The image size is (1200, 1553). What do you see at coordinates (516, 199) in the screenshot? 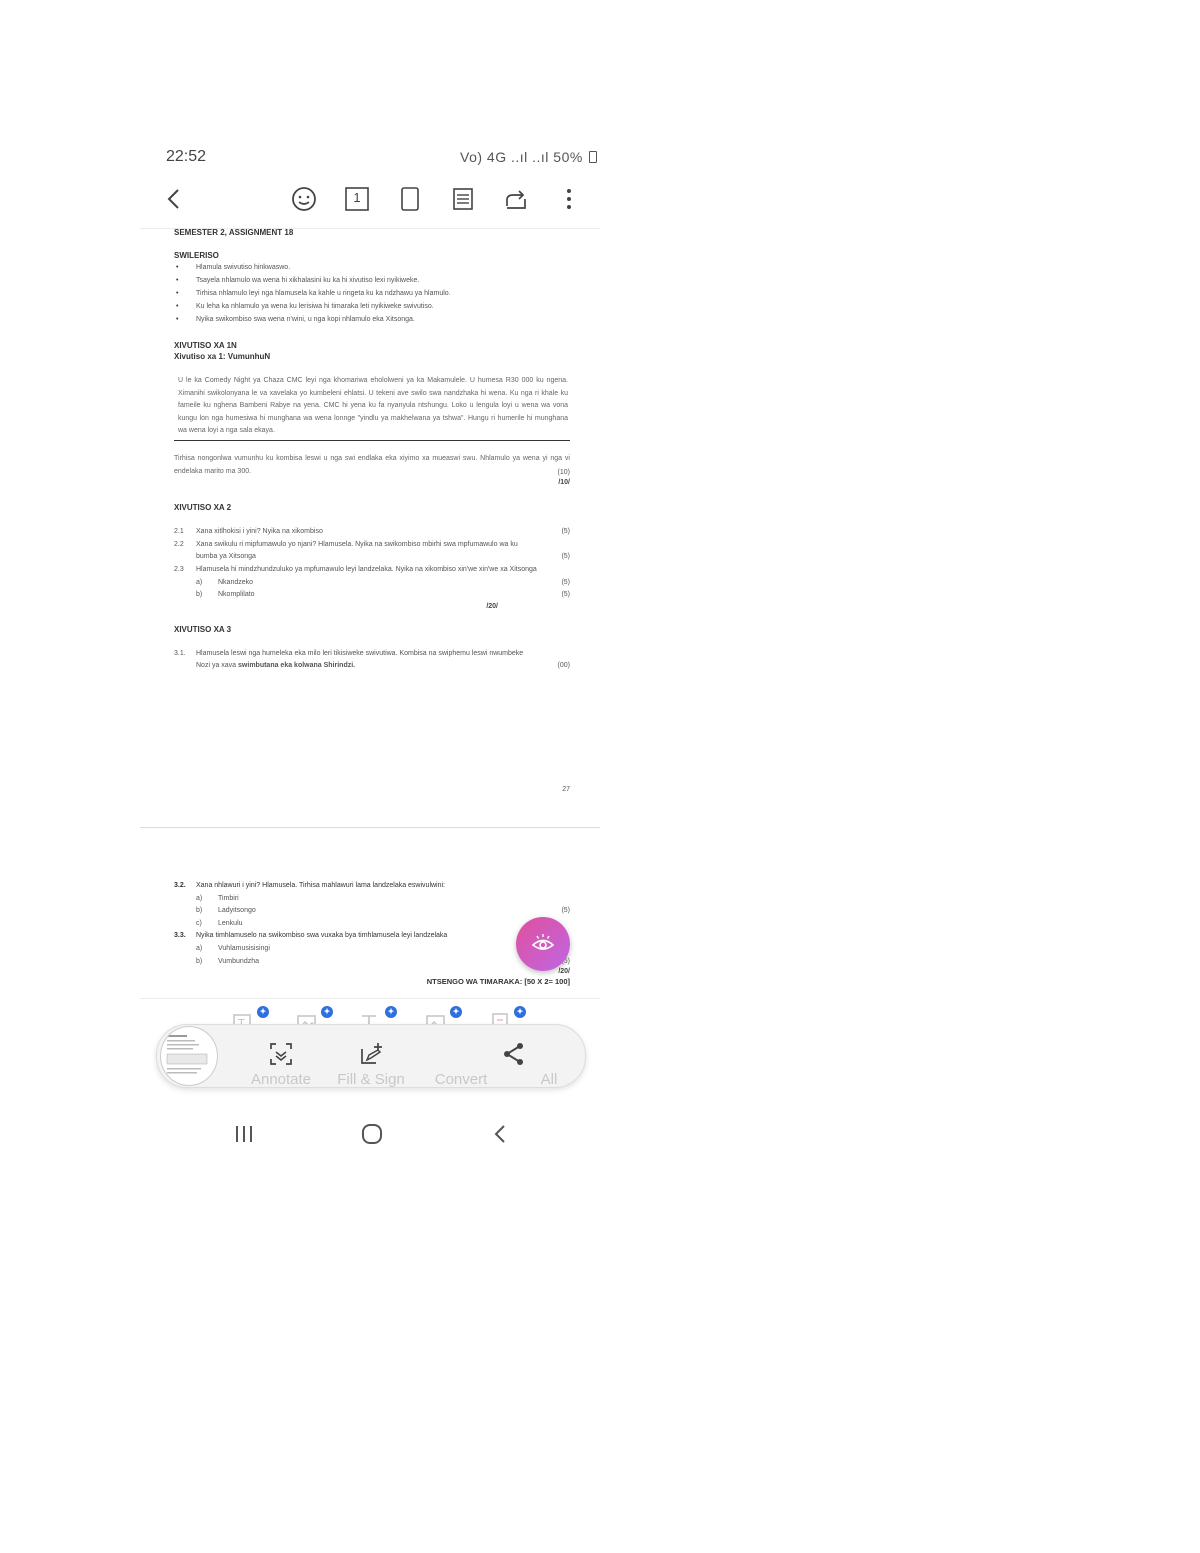
I see `rotate-icon` at bounding box center [516, 199].